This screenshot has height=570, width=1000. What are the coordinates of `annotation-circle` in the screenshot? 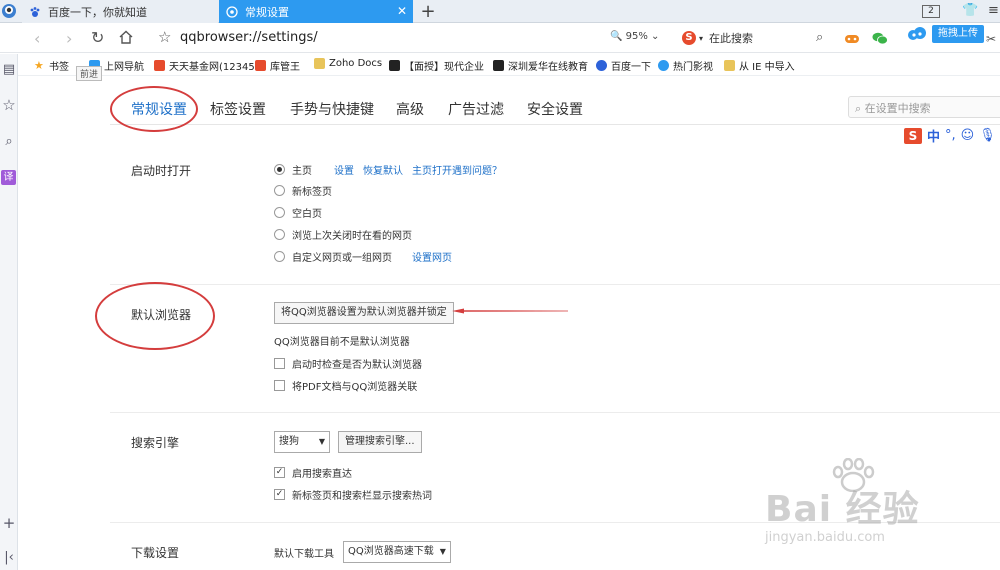 It's located at (155, 316).